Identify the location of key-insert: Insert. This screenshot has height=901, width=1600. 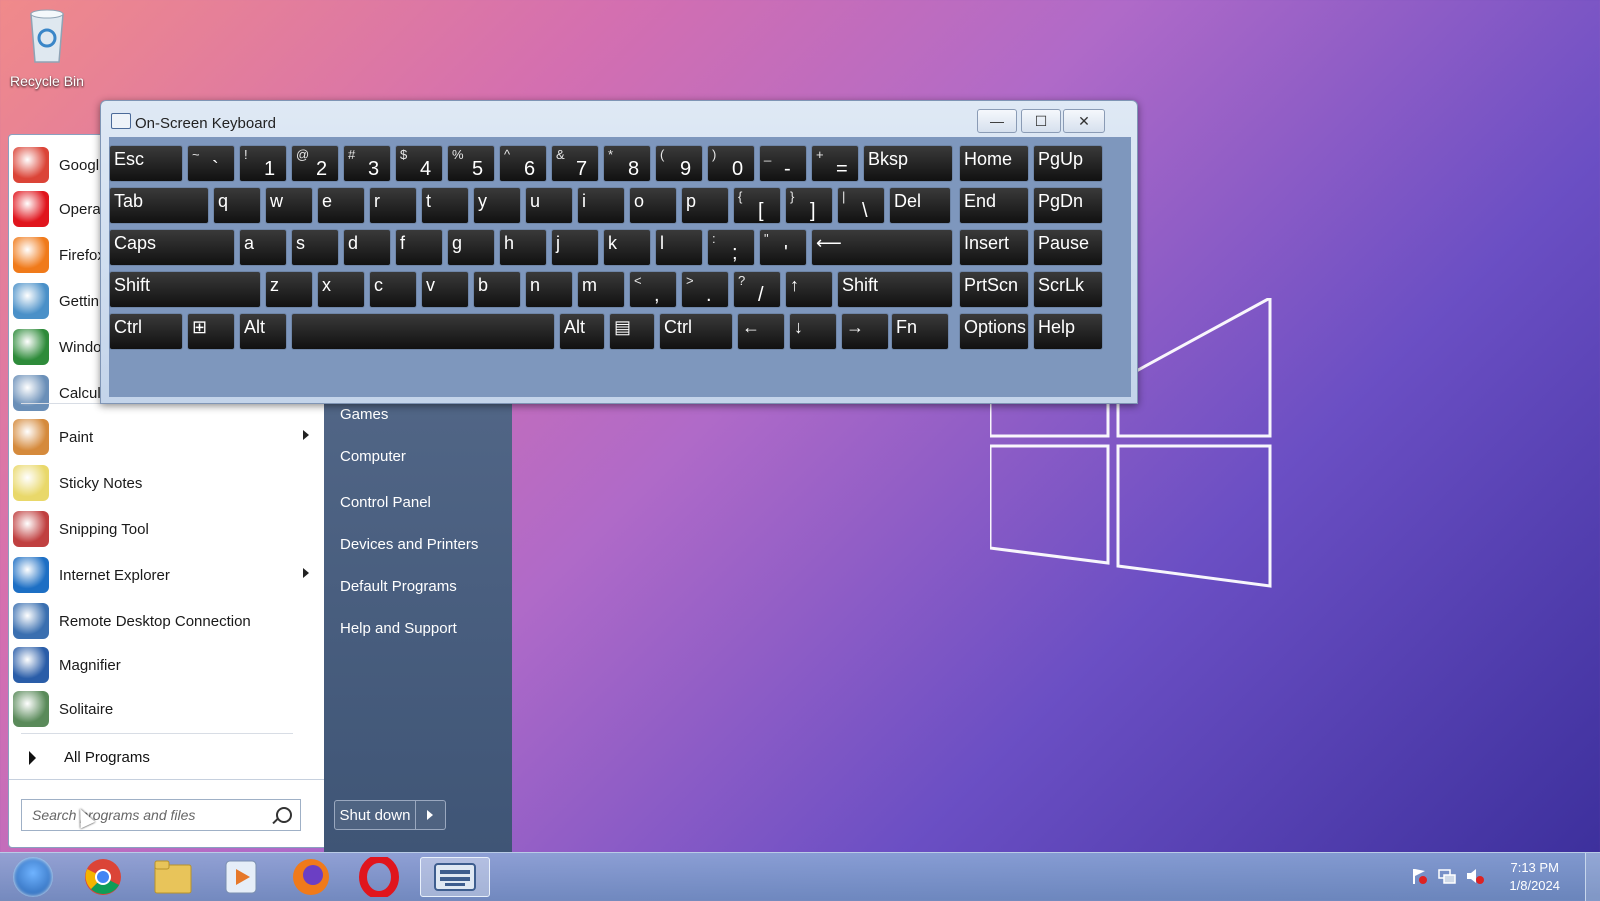
(994, 247).